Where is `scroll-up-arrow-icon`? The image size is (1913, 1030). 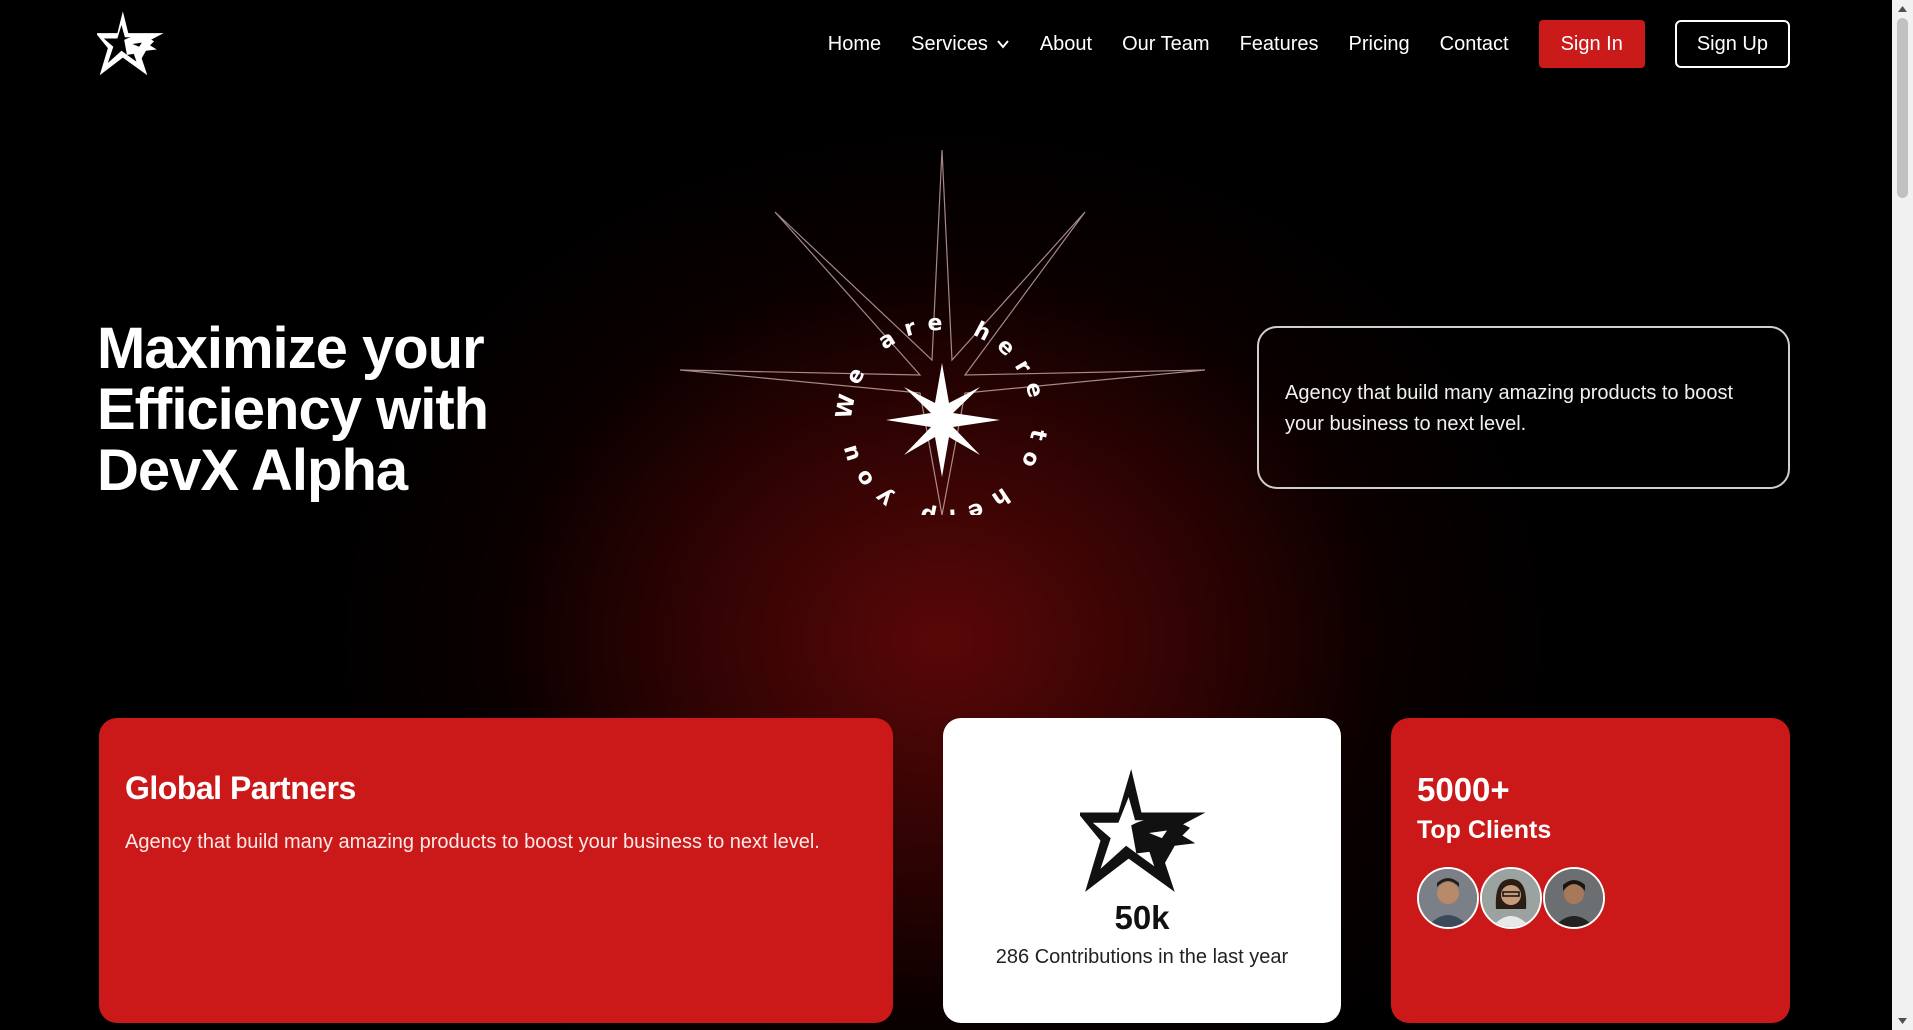
scroll-up-arrow-icon is located at coordinates (1902, 9).